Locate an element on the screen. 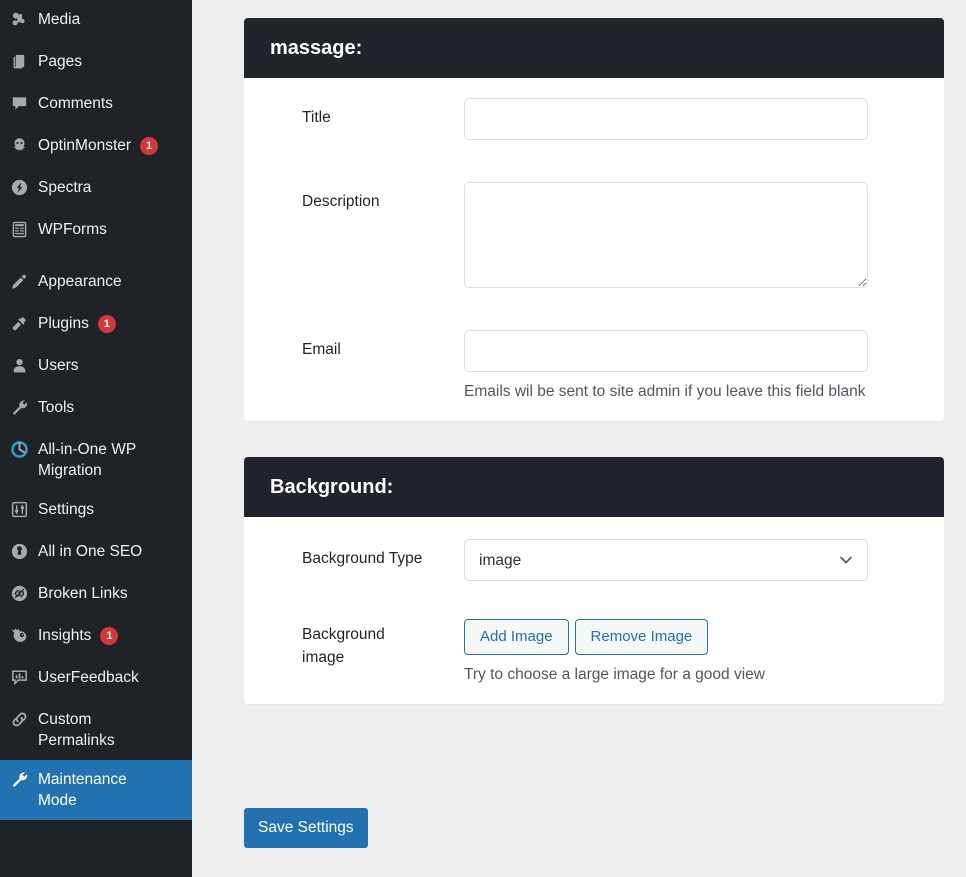 Image resolution: width=966 pixels, height=877 pixels. sidebar-item-plugins: Plugins 1 is located at coordinates (96, 325).